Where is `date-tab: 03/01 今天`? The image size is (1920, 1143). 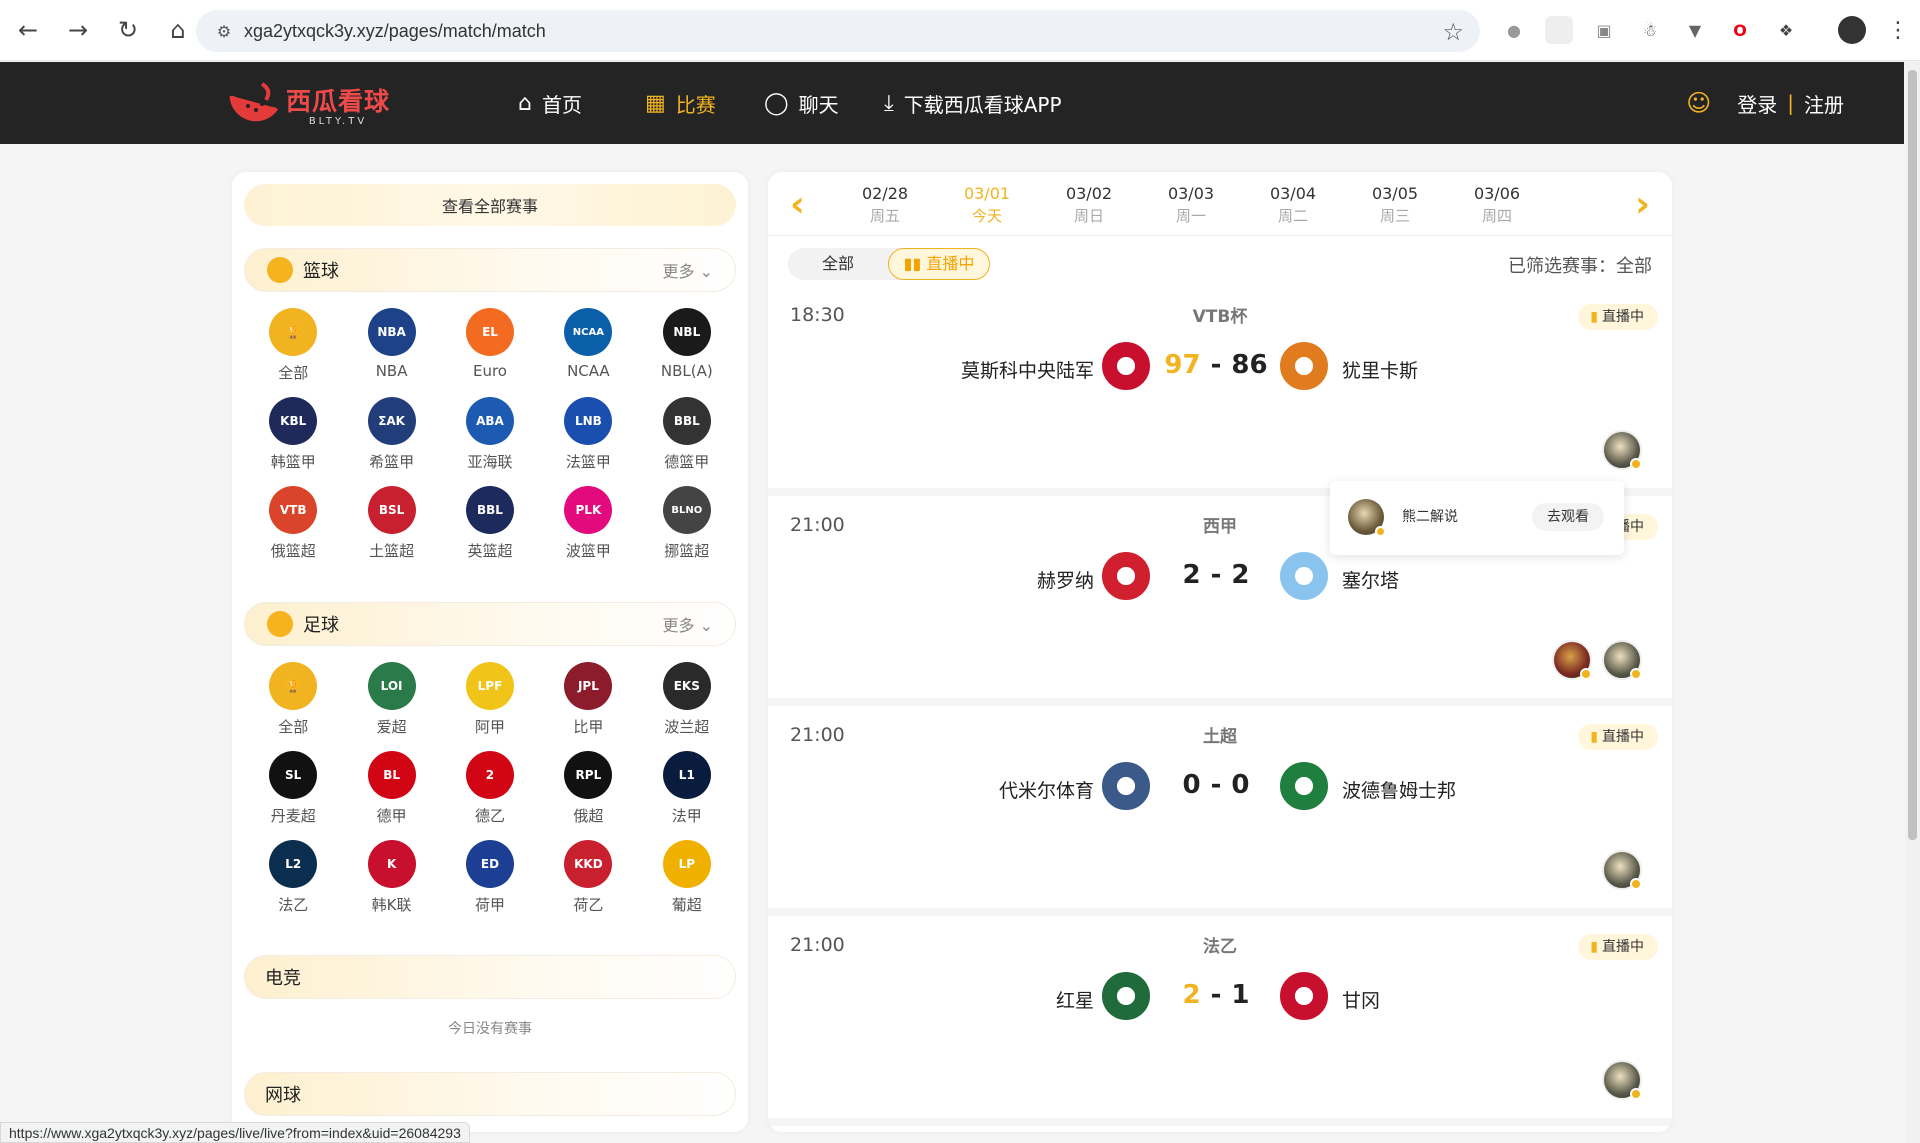
date-tab: 03/01 今天 is located at coordinates (987, 205).